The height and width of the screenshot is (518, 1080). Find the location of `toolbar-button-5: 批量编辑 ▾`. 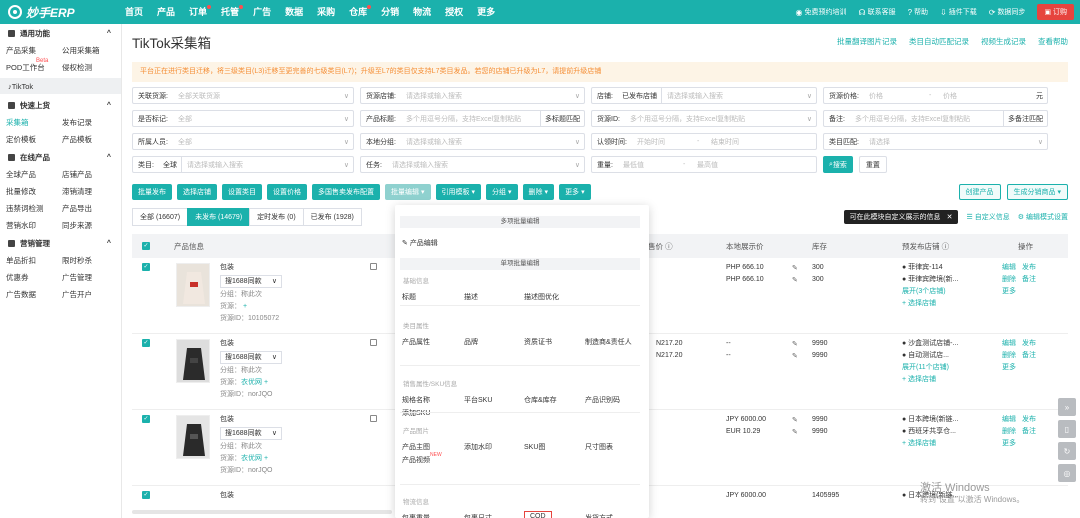

toolbar-button-5: 批量编辑 ▾ is located at coordinates (408, 192).